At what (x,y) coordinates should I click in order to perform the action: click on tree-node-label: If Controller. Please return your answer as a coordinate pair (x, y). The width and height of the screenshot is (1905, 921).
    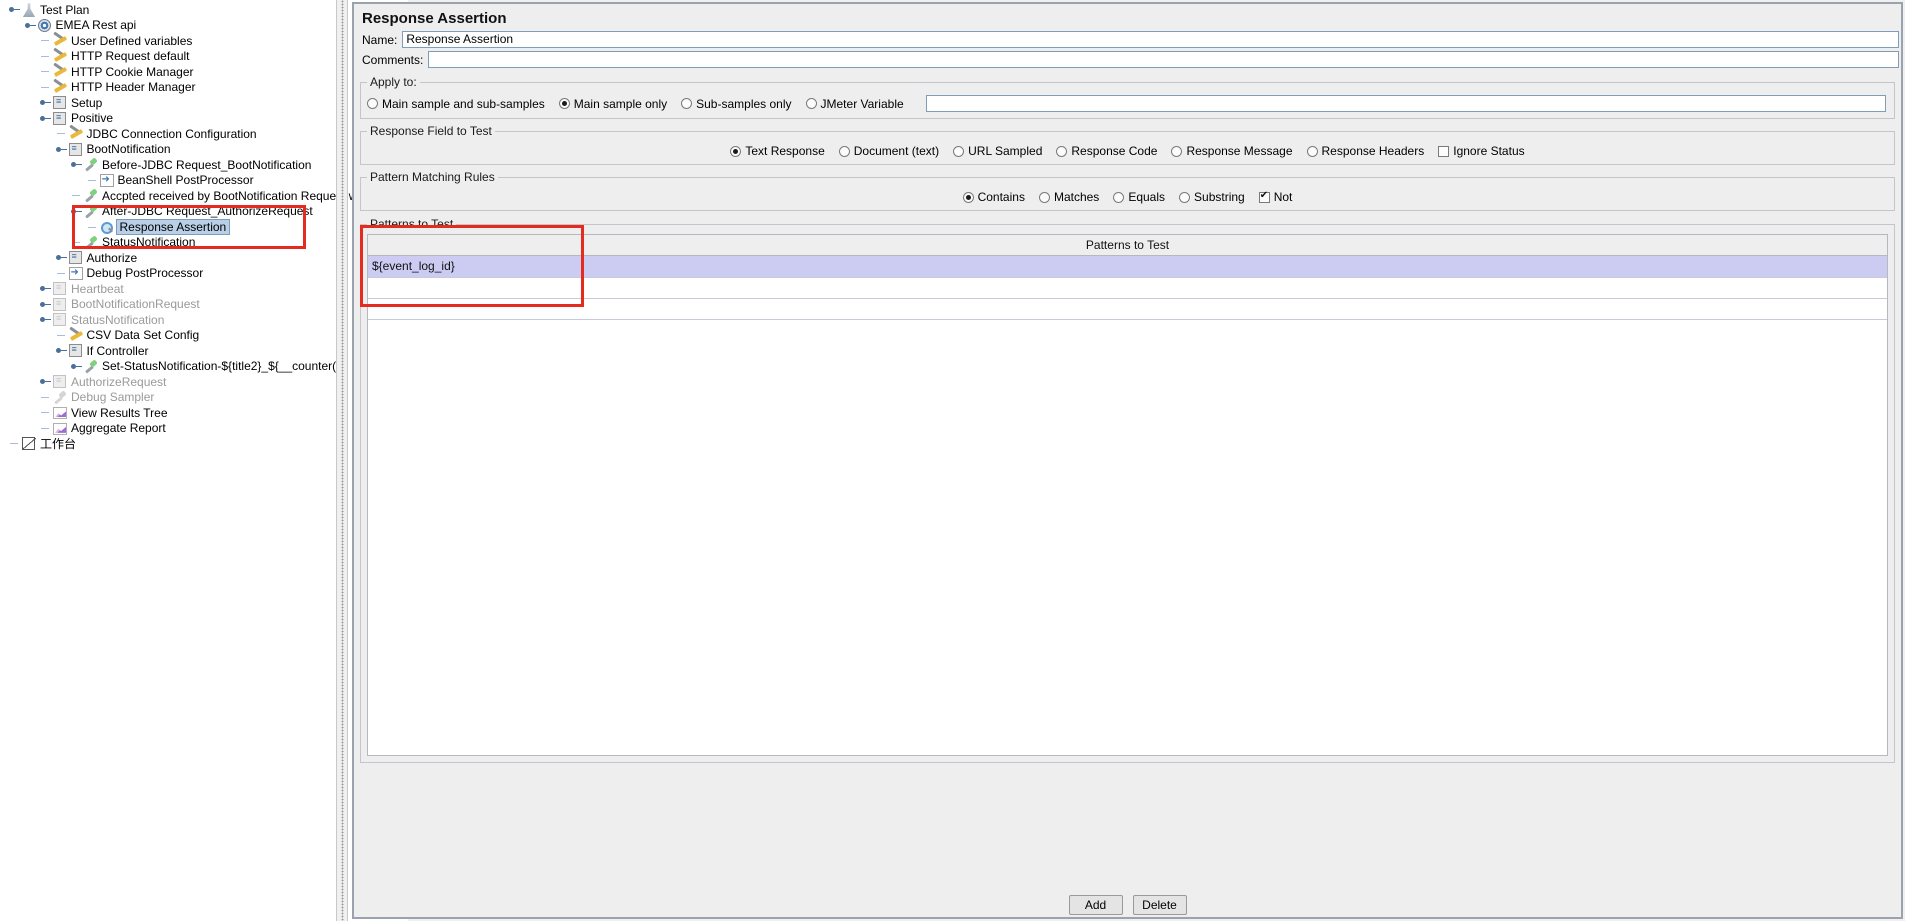
    Looking at the image, I should click on (118, 351).